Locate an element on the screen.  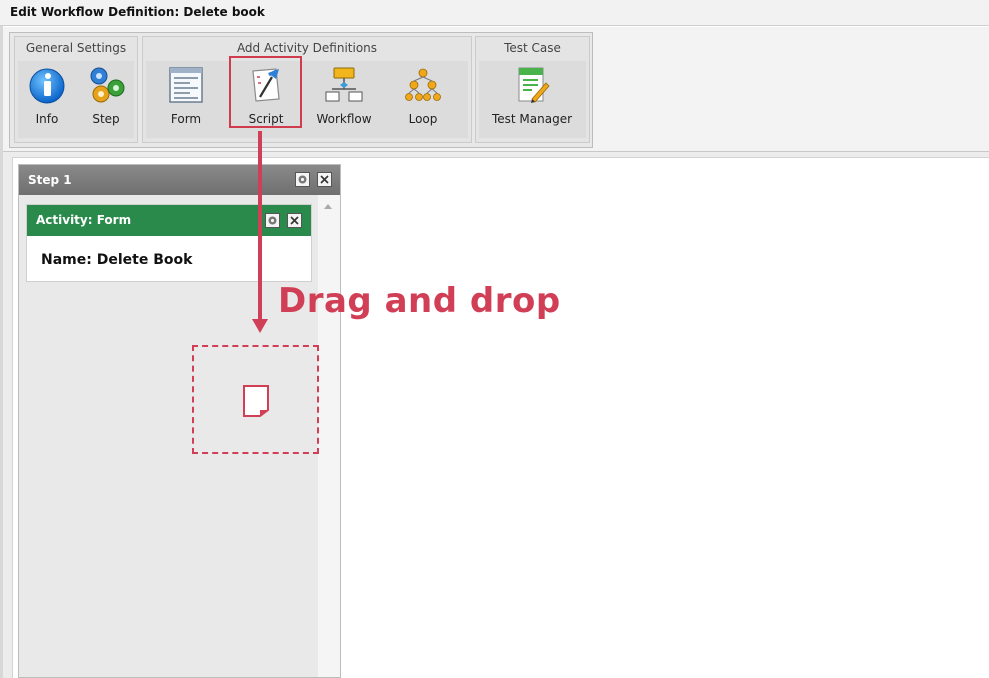
test-manager-label: Test Manager is located at coordinates (532, 119).